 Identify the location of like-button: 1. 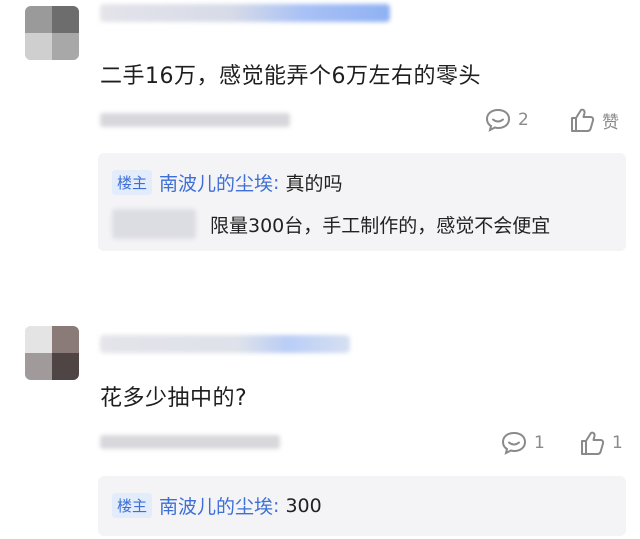
(600, 443).